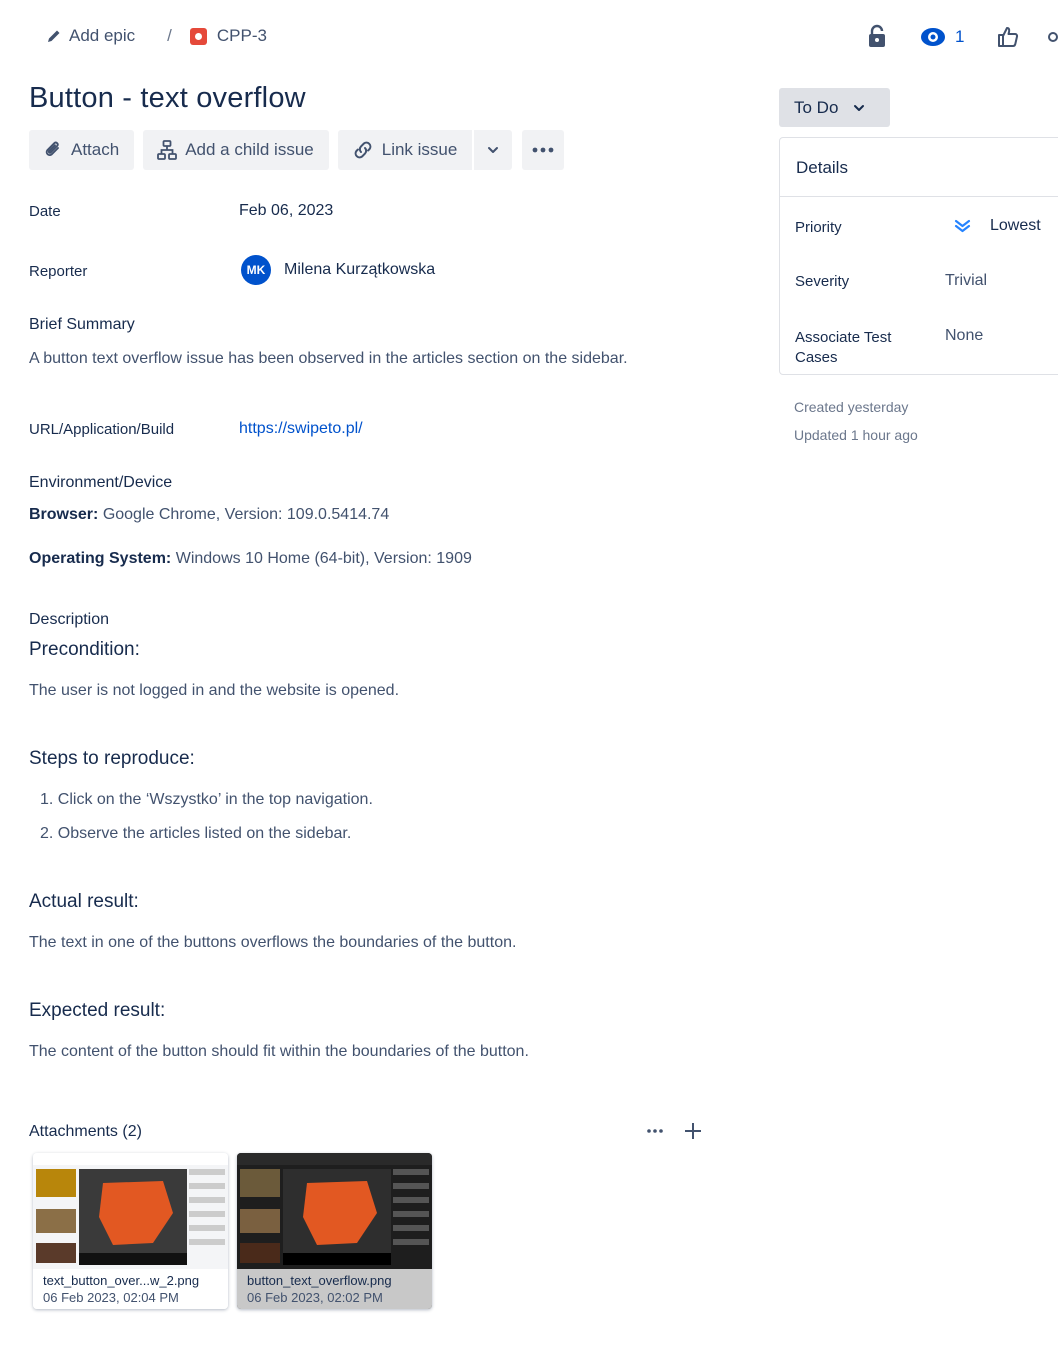  What do you see at coordinates (45, 211) in the screenshot?
I see `date-label: Date` at bounding box center [45, 211].